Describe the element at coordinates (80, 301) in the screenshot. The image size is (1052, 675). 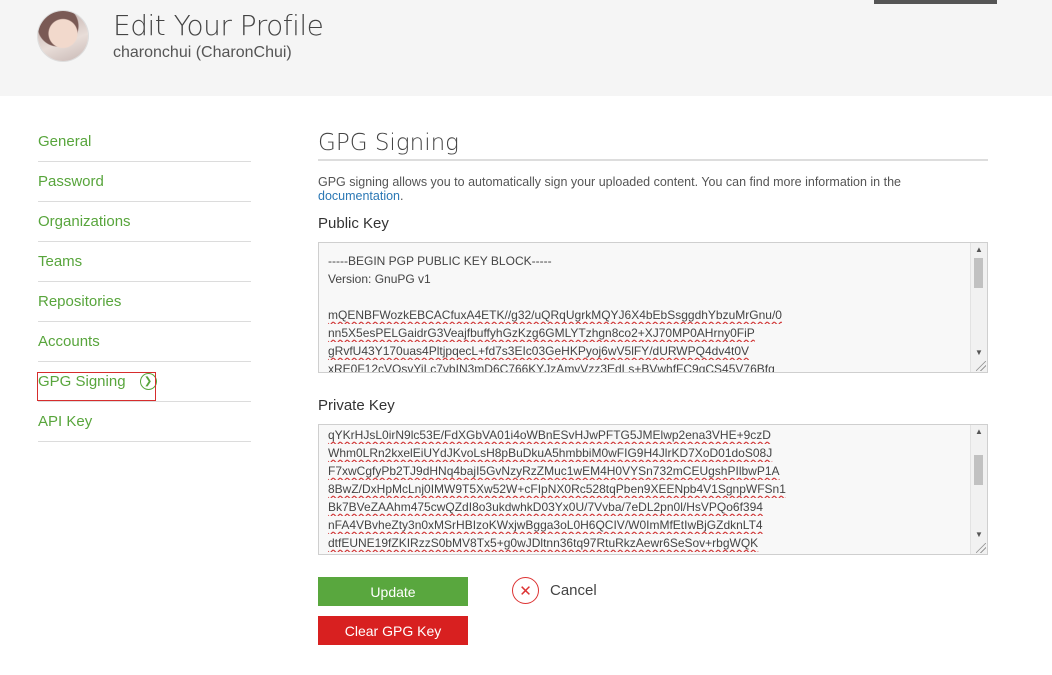
I see `sidebar-item-label: Repositories` at that location.